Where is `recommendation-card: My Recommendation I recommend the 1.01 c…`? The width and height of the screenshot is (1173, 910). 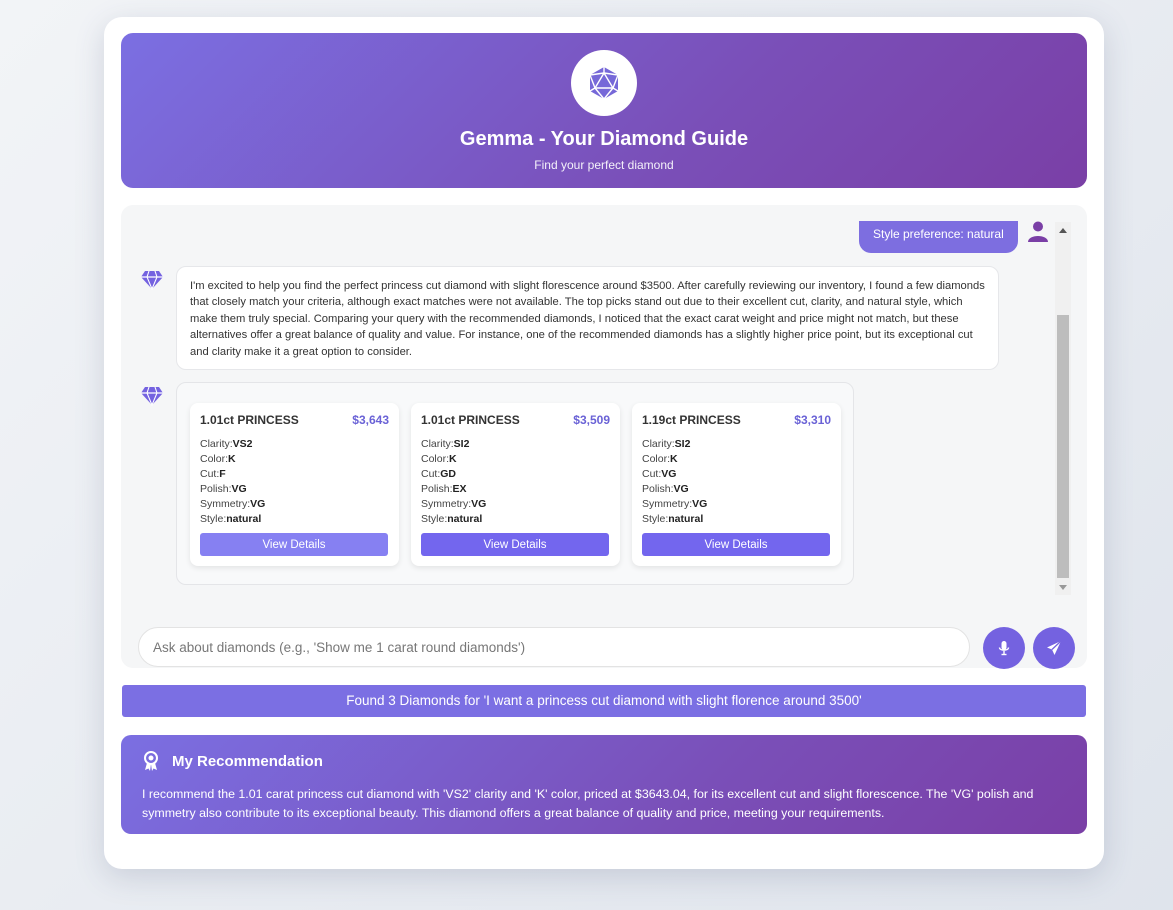 recommendation-card: My Recommendation I recommend the 1.01 c… is located at coordinates (604, 784).